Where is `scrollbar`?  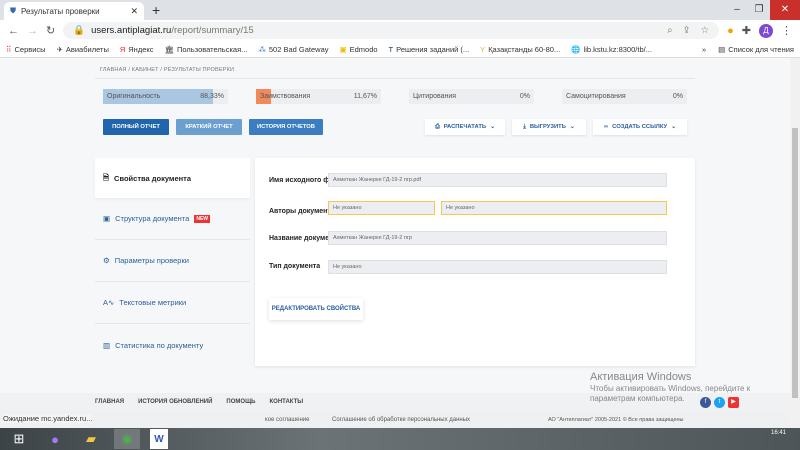
scrollbar is located at coordinates (795, 243).